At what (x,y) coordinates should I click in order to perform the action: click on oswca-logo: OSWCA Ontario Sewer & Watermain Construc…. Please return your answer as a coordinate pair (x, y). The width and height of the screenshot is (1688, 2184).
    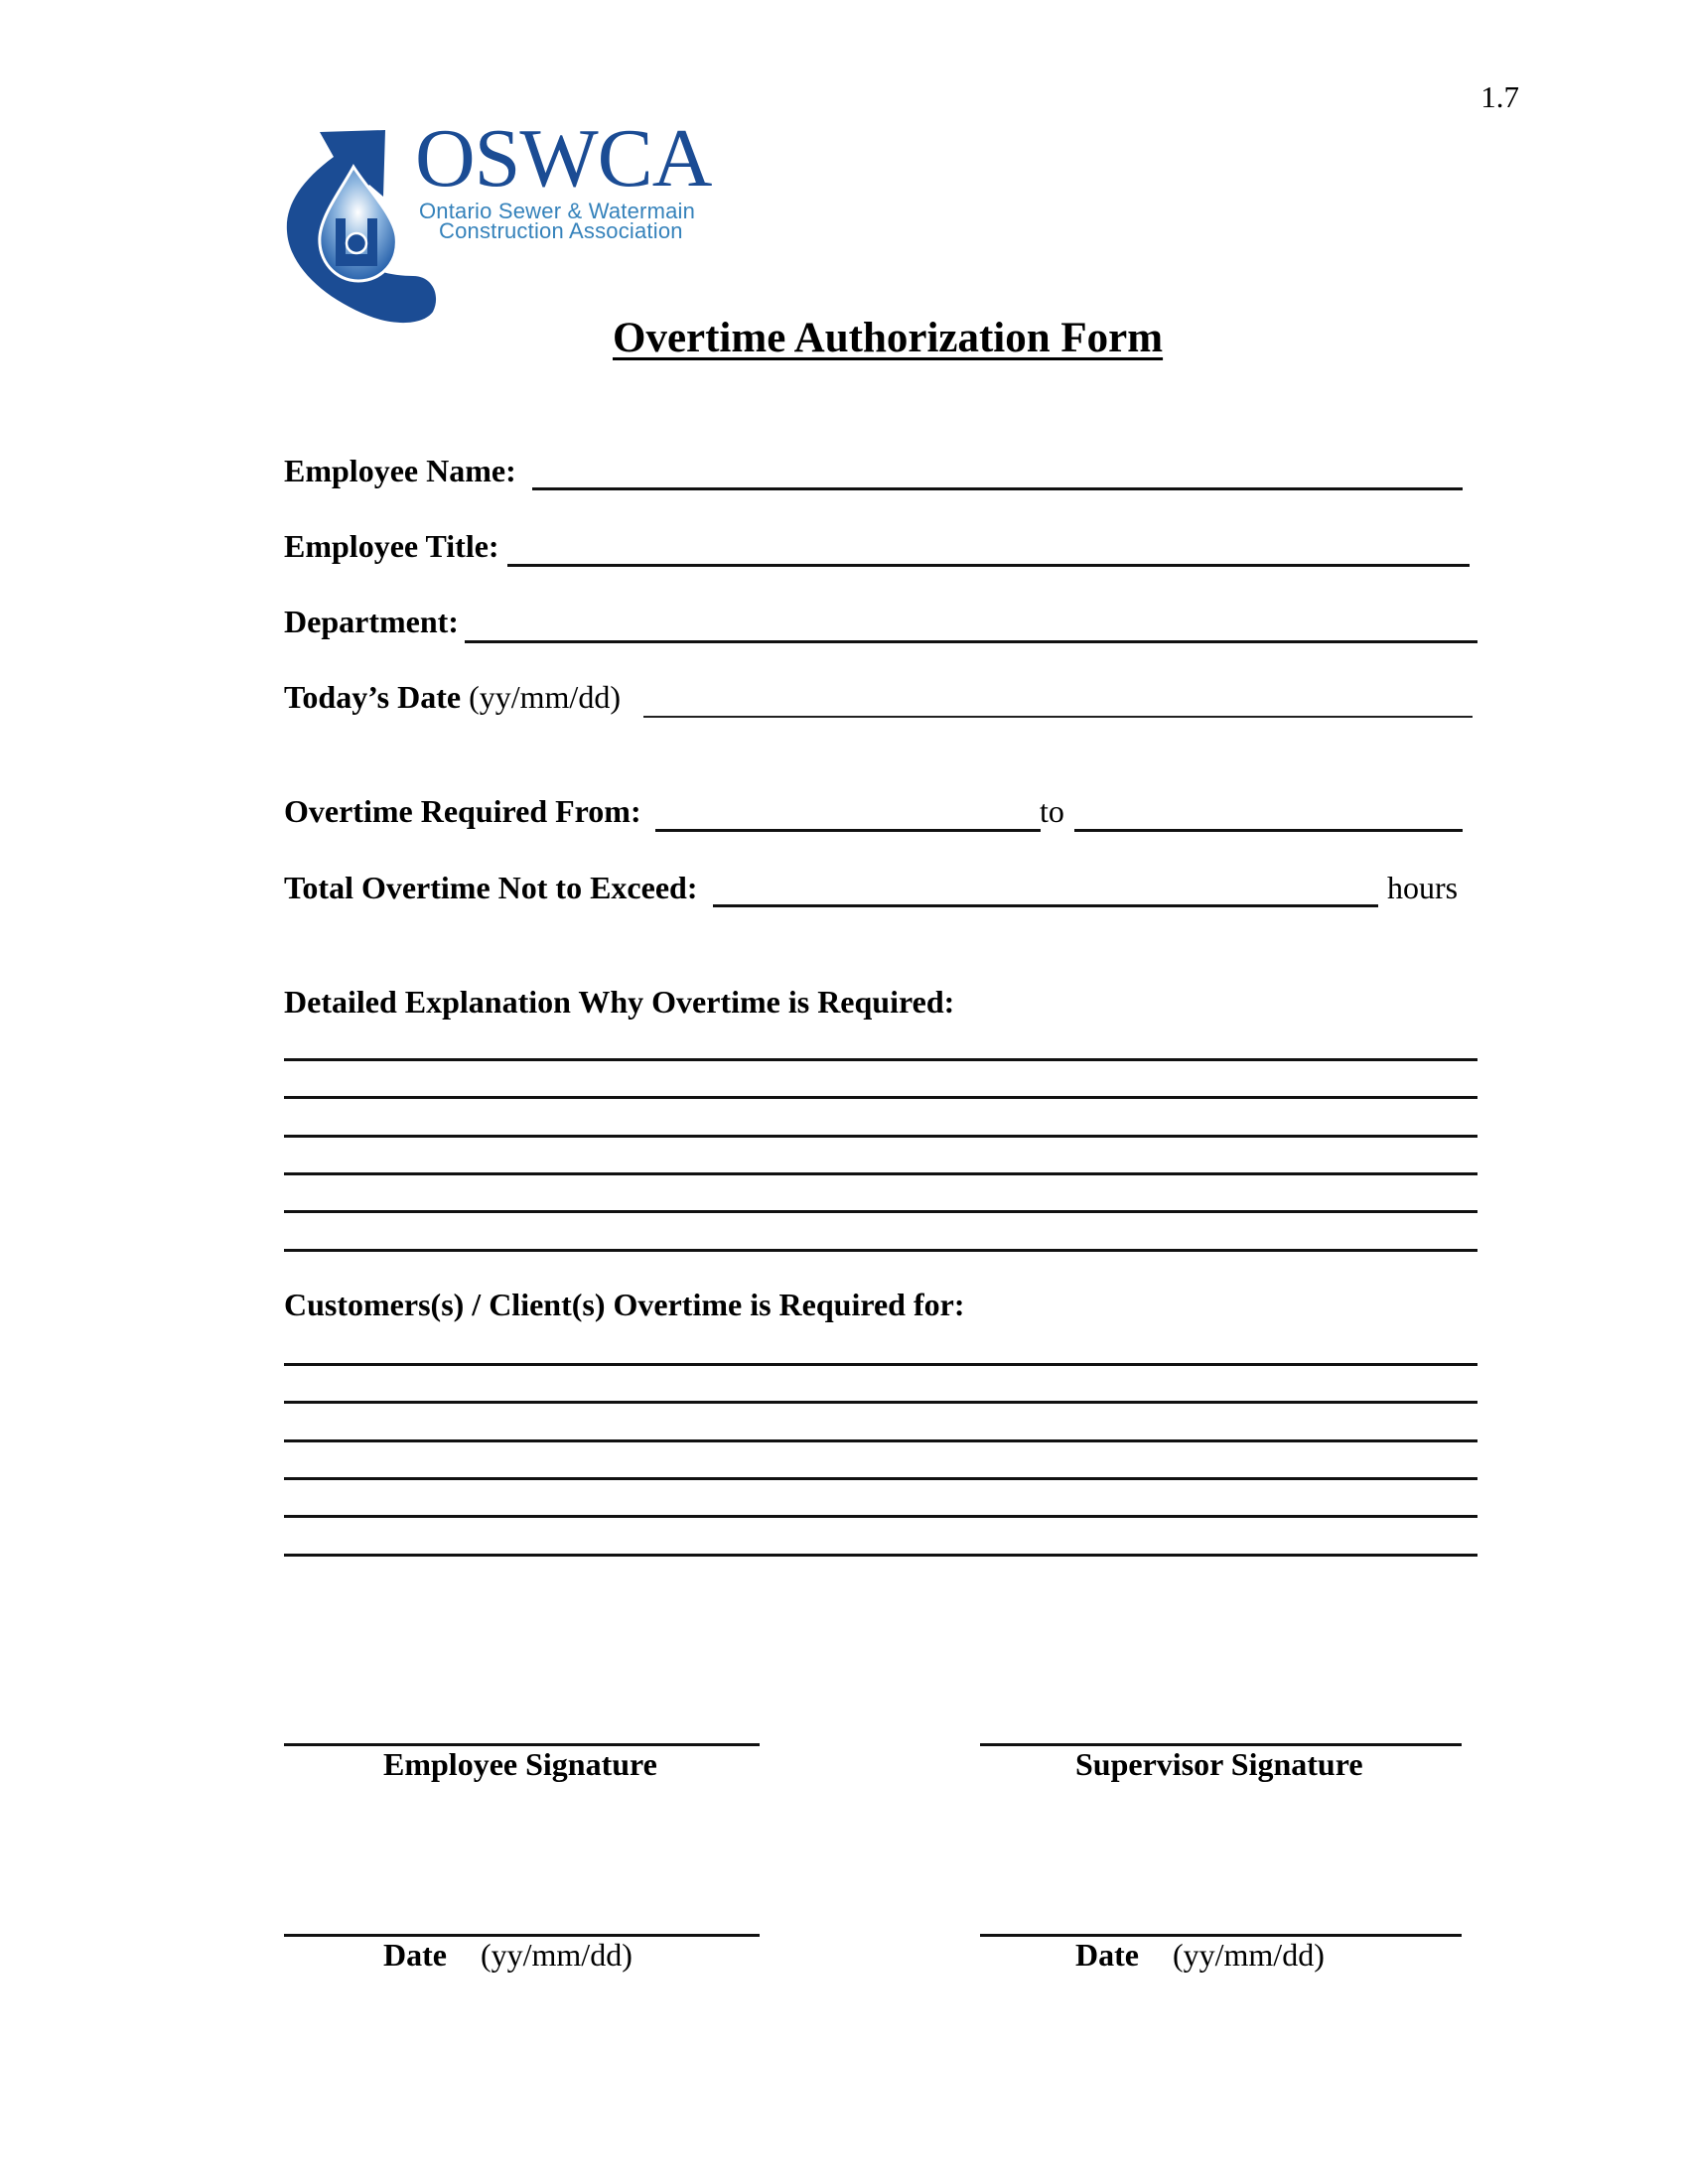
    Looking at the image, I should click on (517, 218).